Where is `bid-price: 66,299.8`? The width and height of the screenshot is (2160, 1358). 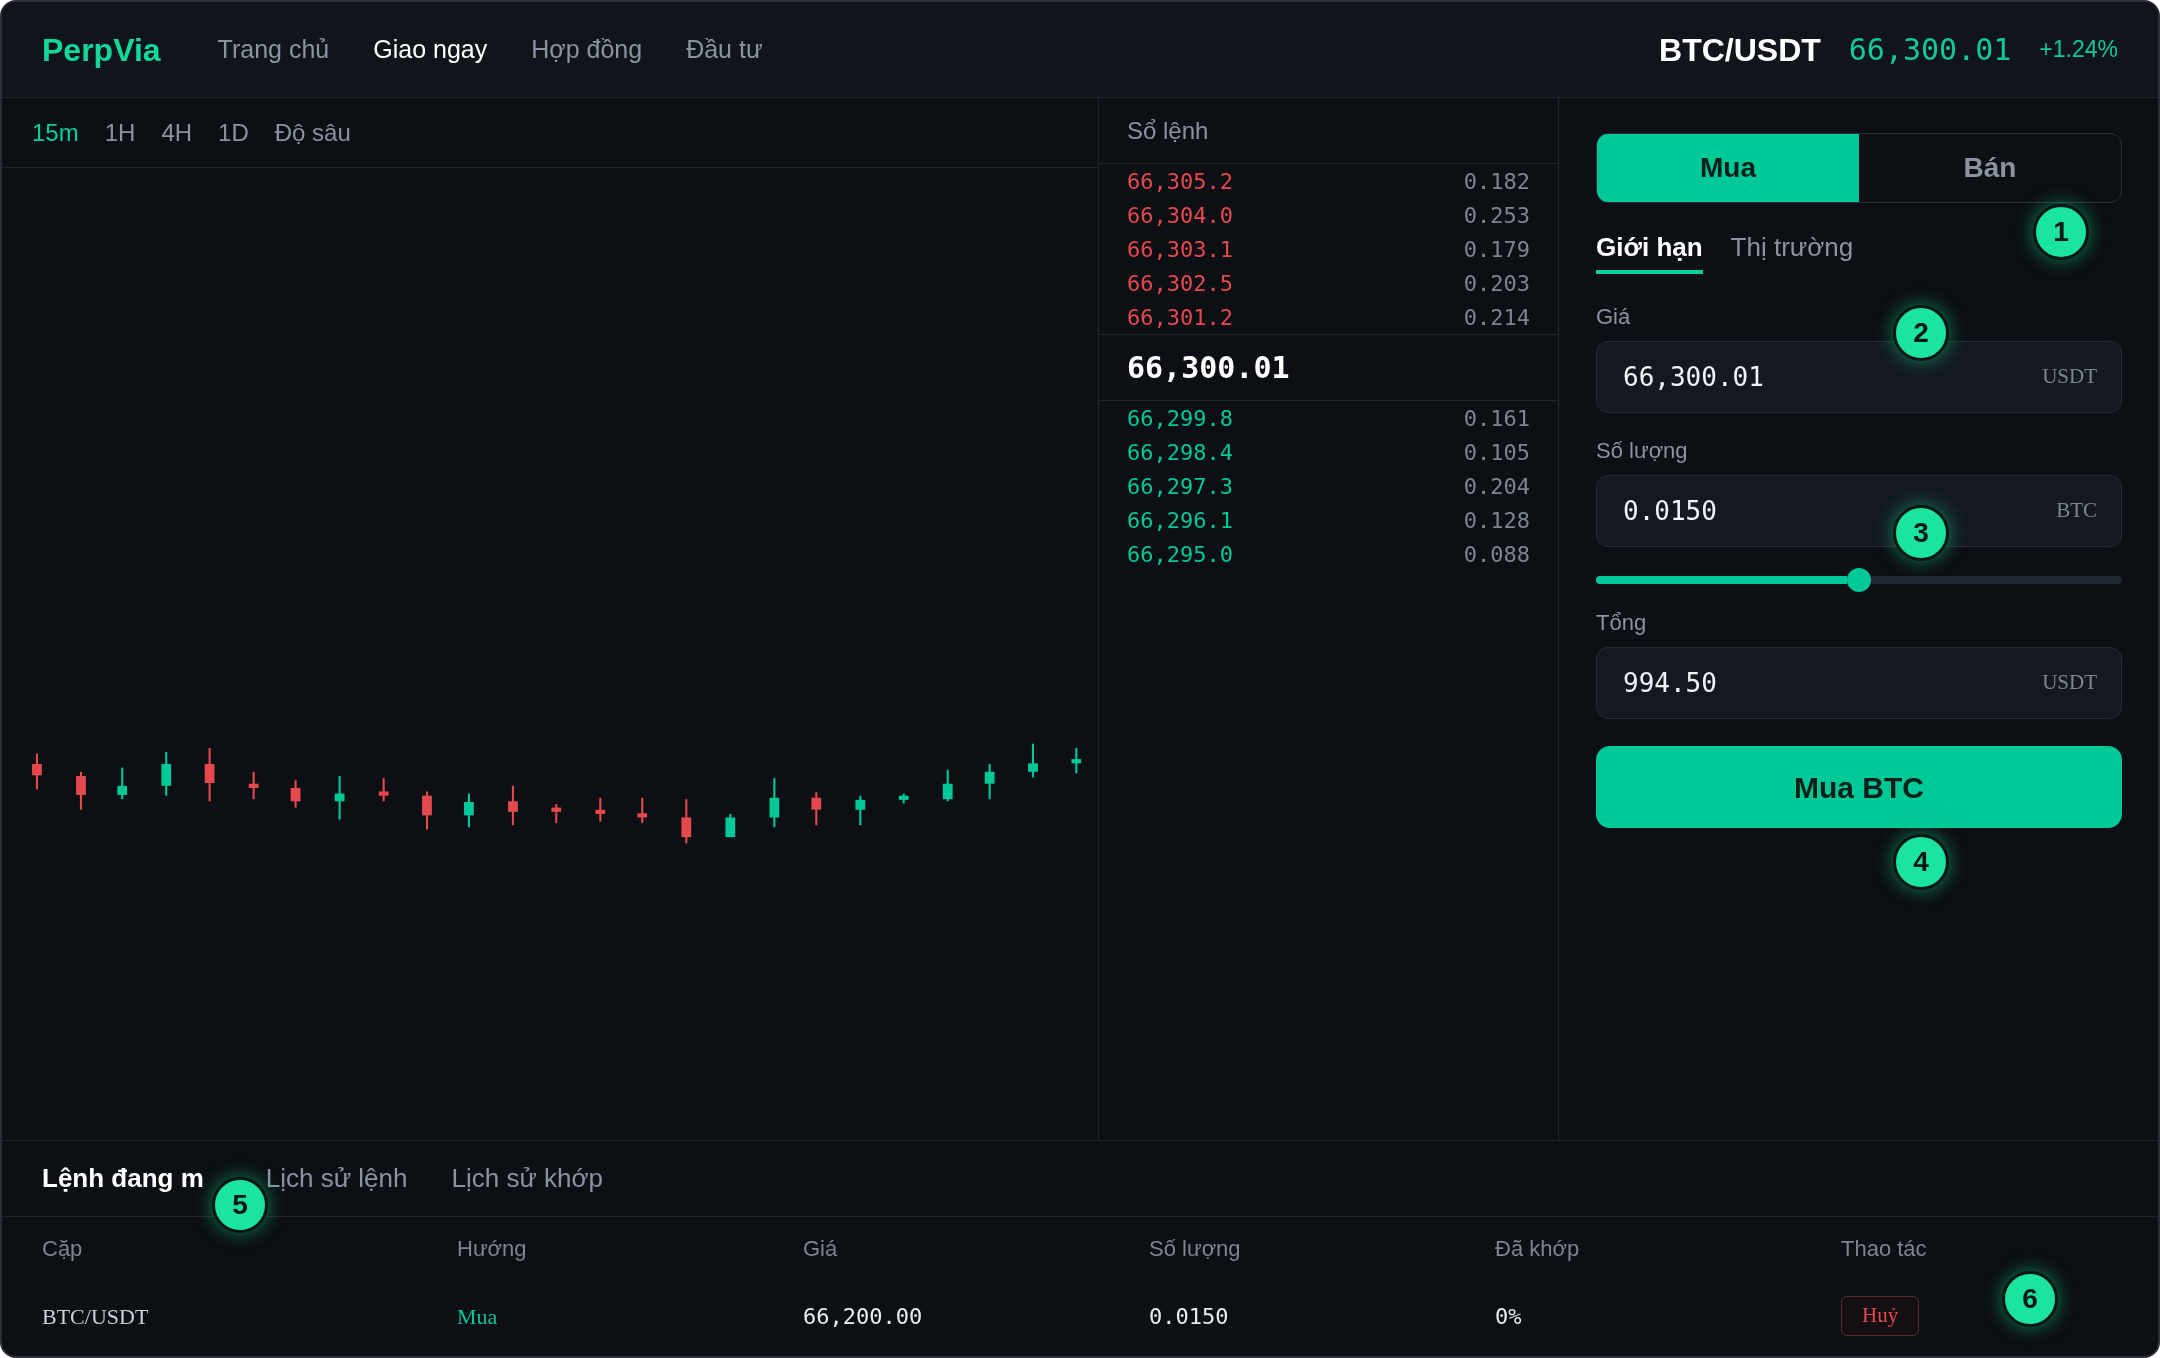 bid-price: 66,299.8 is located at coordinates (1180, 418).